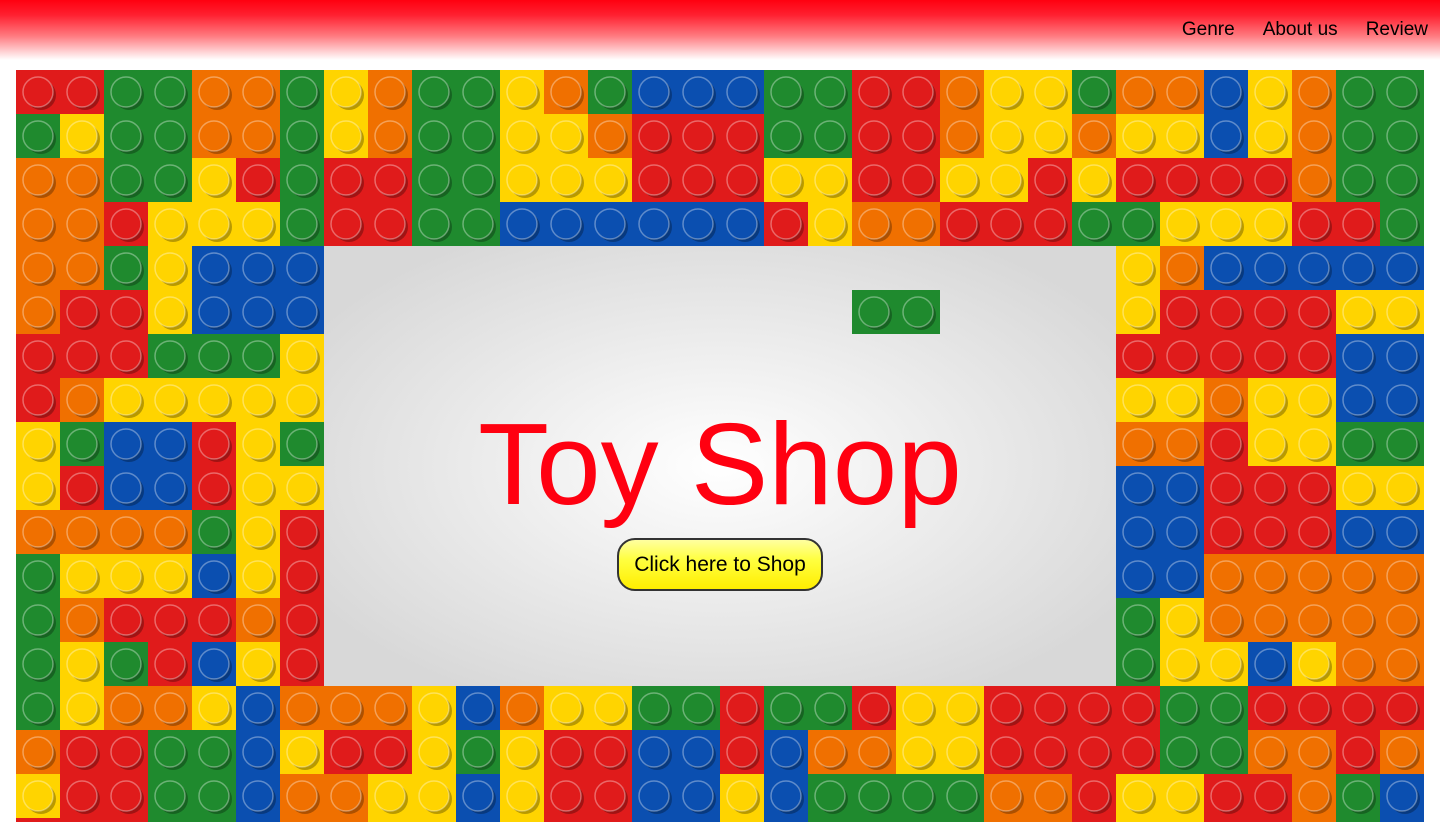 The image size is (1440, 822). What do you see at coordinates (1300, 30) in the screenshot?
I see `nav-link-about-us: About us` at bounding box center [1300, 30].